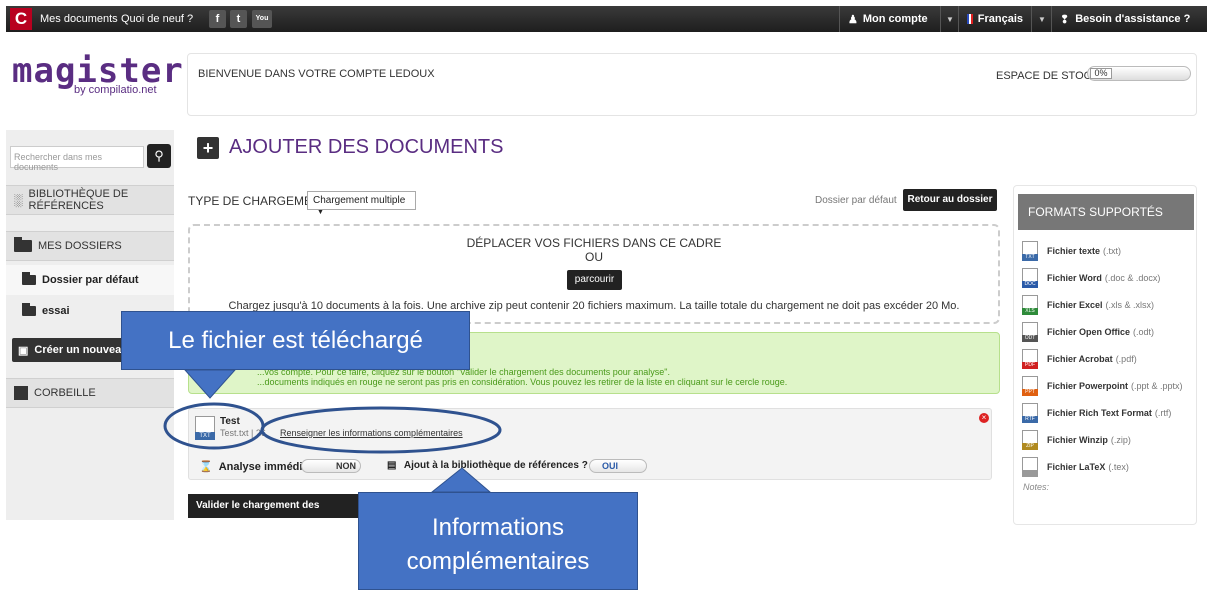 The height and width of the screenshot is (590, 1214). What do you see at coordinates (498, 561) in the screenshot?
I see `callout-info-line-2: complémentaires` at bounding box center [498, 561].